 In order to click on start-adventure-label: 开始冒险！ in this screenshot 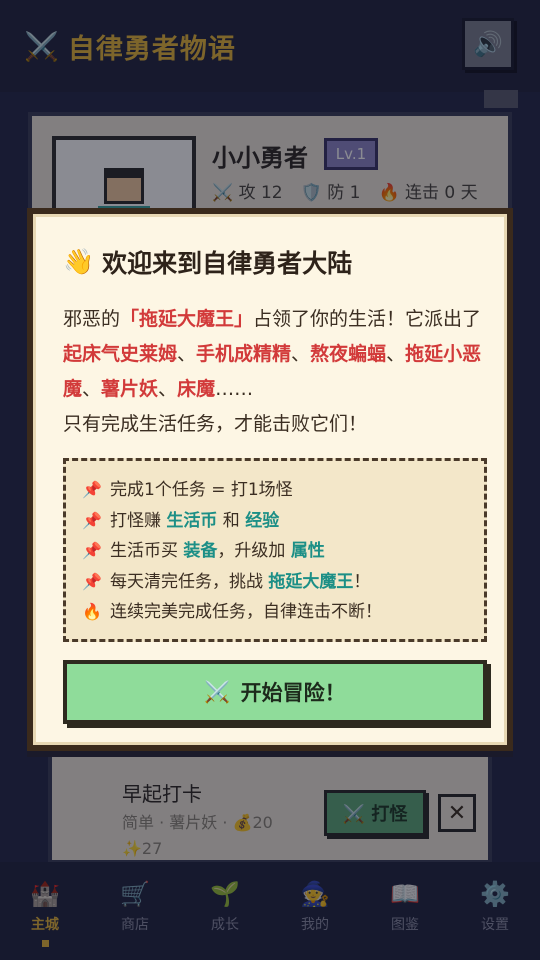, I will do `click(293, 693)`.